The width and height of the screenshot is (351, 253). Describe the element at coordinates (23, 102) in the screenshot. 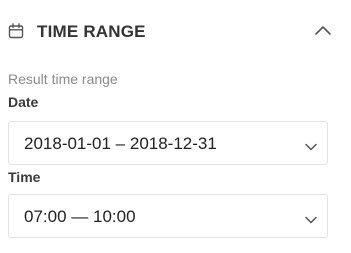

I see `date-label: Date` at that location.